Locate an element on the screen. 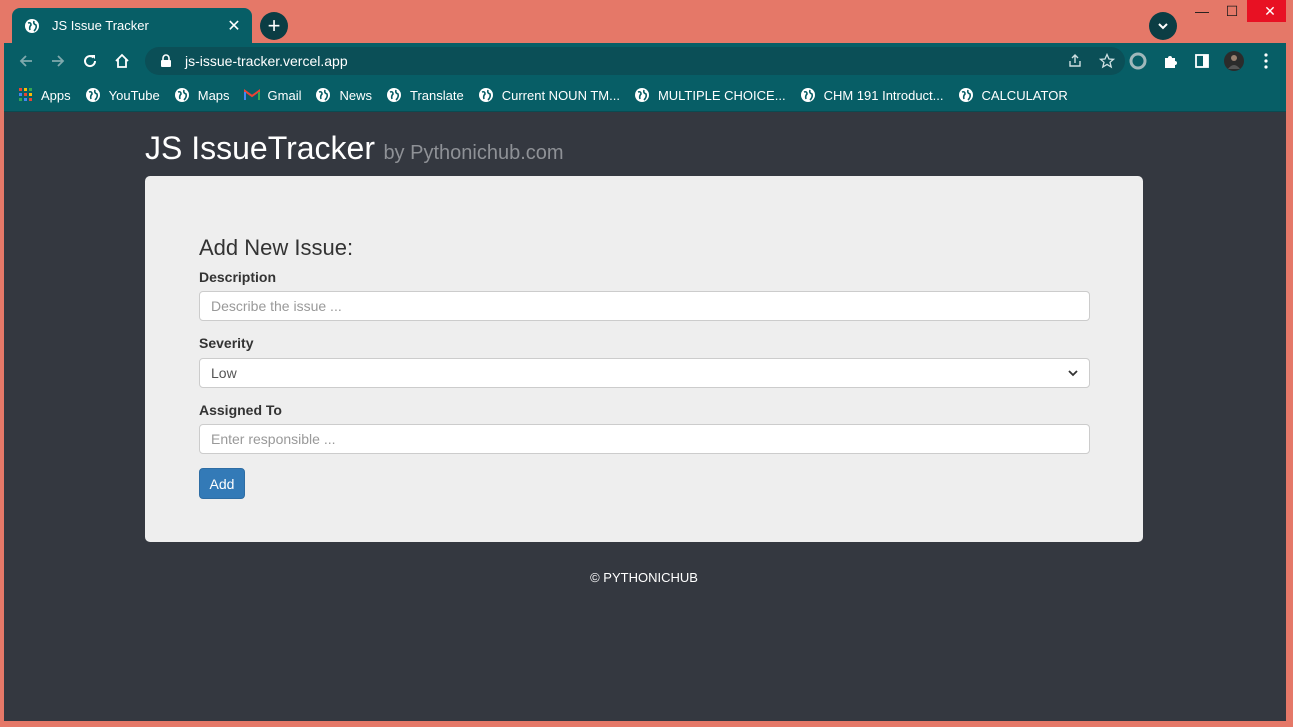  address-bar: js-issue-tracker.vercel.app is located at coordinates (635, 61).